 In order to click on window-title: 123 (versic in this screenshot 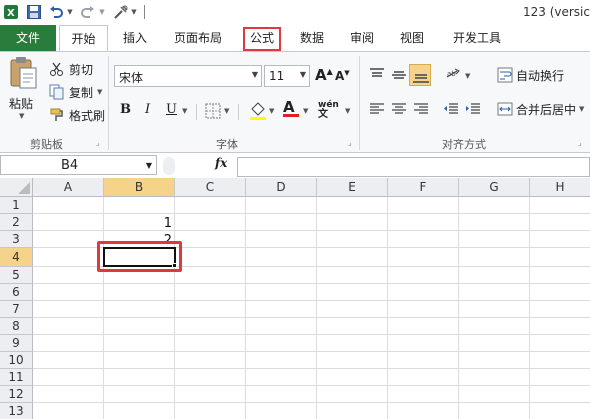, I will do `click(556, 12)`.